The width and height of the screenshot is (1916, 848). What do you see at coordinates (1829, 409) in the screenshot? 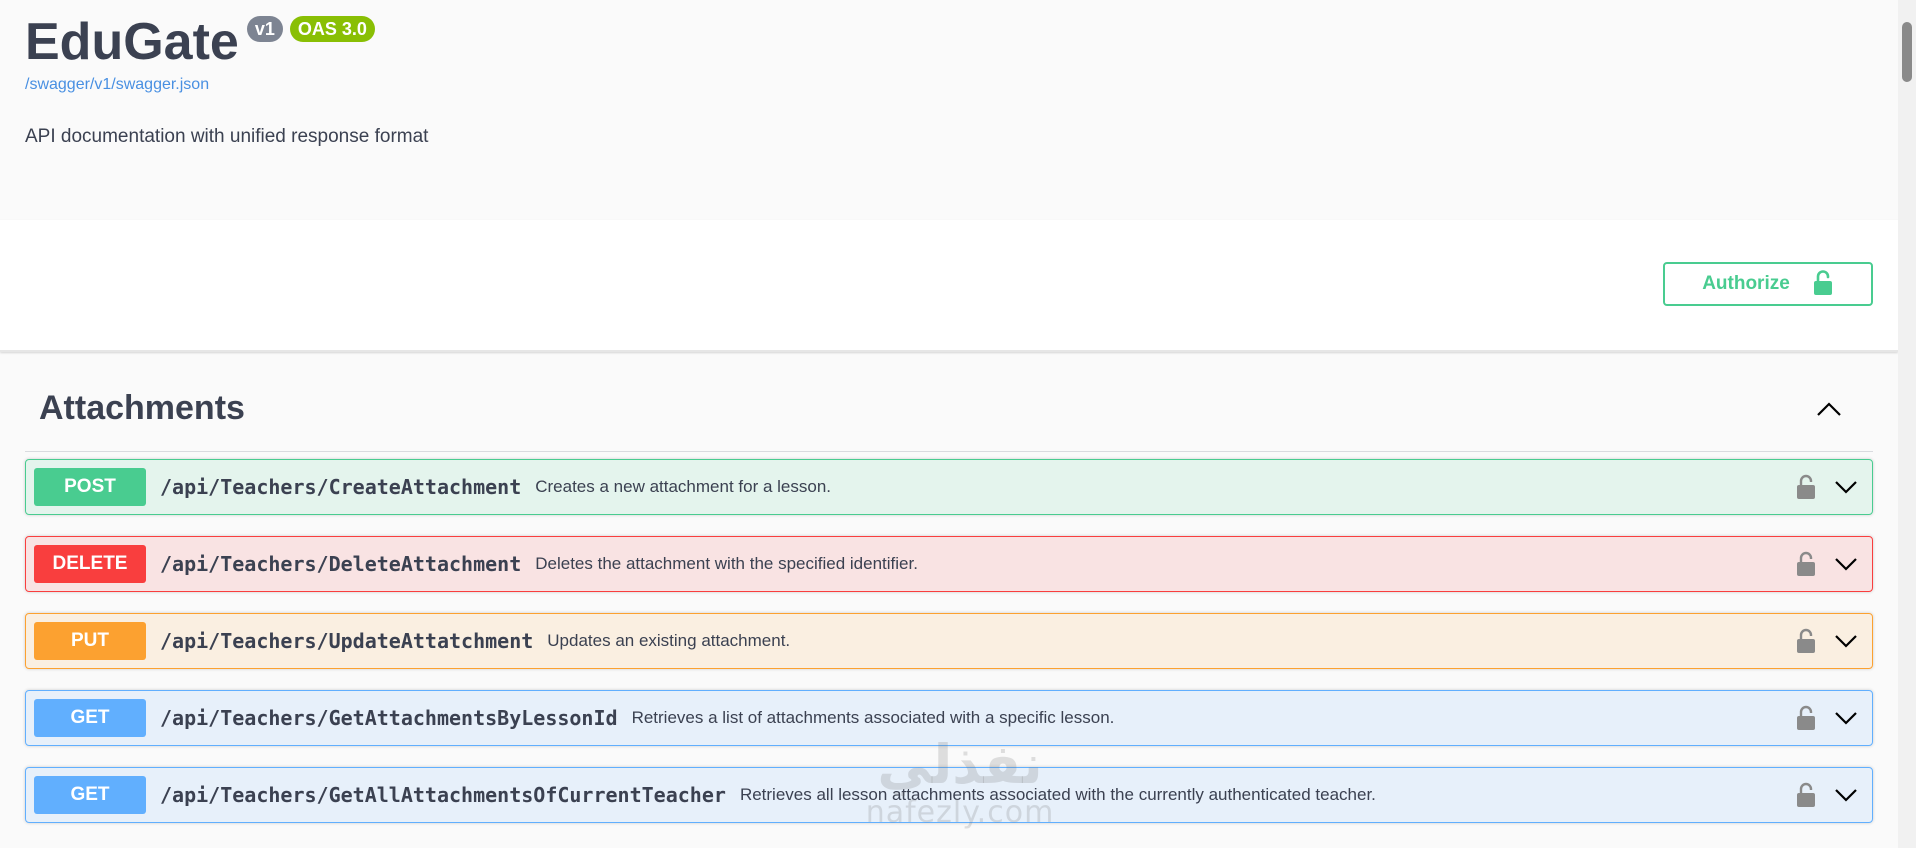
I see `chevron-up-icon` at bounding box center [1829, 409].